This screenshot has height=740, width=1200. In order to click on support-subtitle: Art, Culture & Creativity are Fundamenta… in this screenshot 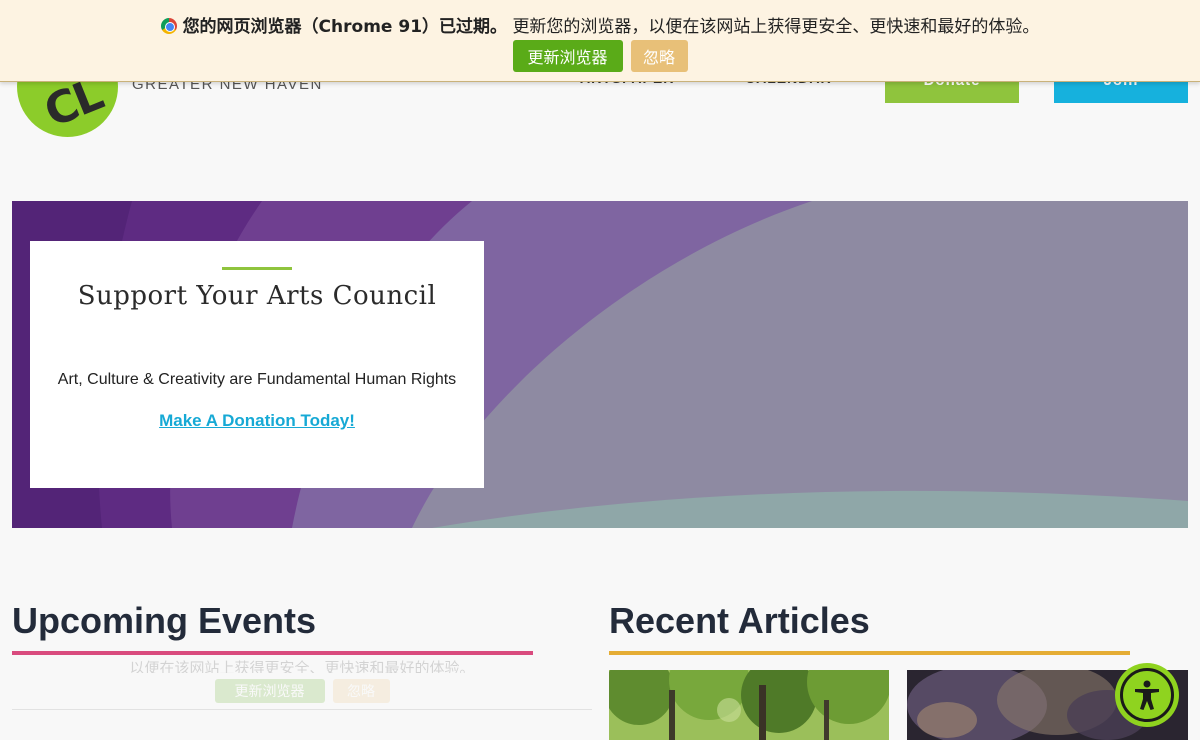, I will do `click(257, 379)`.